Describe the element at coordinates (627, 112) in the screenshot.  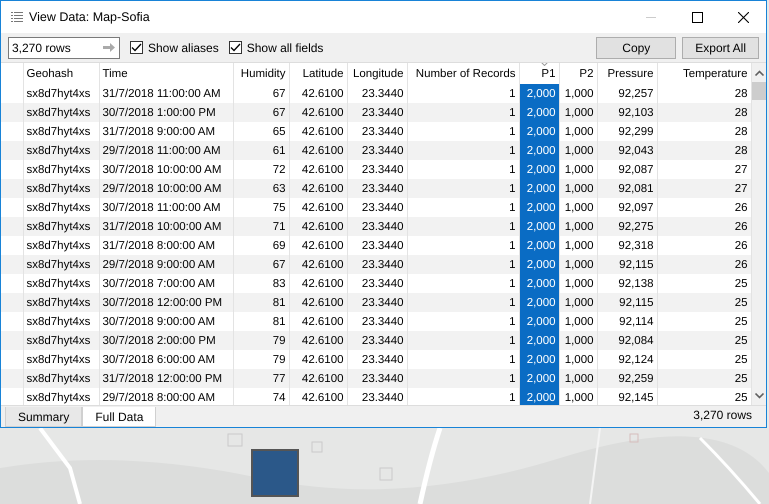
I see `table-cell: 92,103` at that location.